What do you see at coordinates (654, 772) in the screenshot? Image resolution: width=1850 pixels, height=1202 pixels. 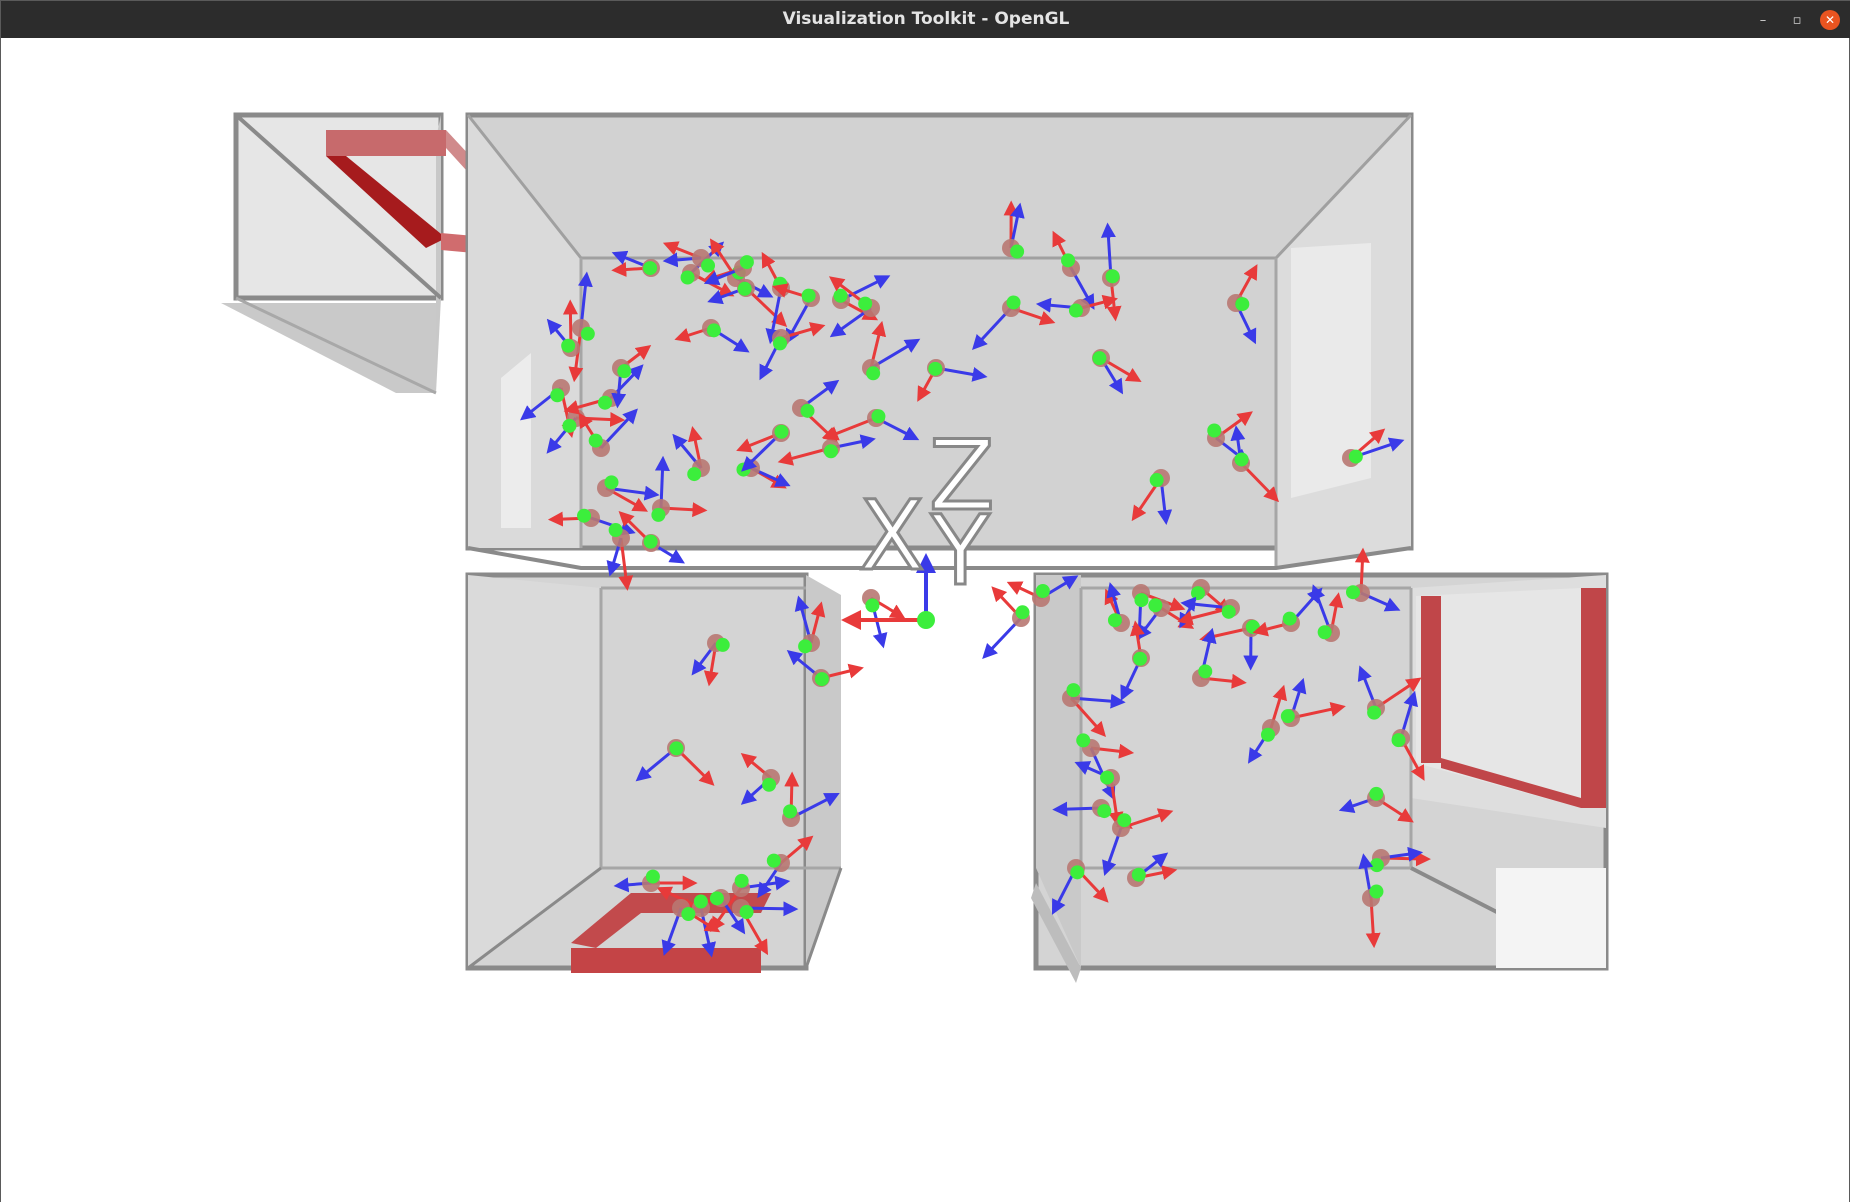 I see `room-bottom-left` at bounding box center [654, 772].